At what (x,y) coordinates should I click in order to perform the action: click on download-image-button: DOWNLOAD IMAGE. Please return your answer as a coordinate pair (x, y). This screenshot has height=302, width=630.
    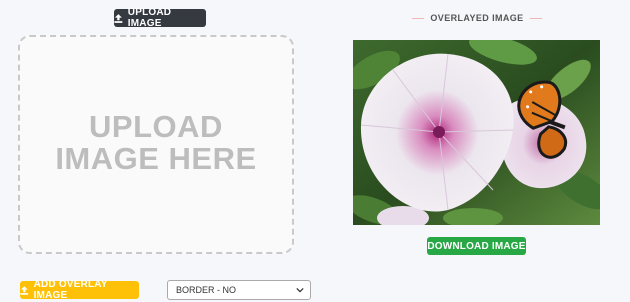
    Looking at the image, I should click on (476, 246).